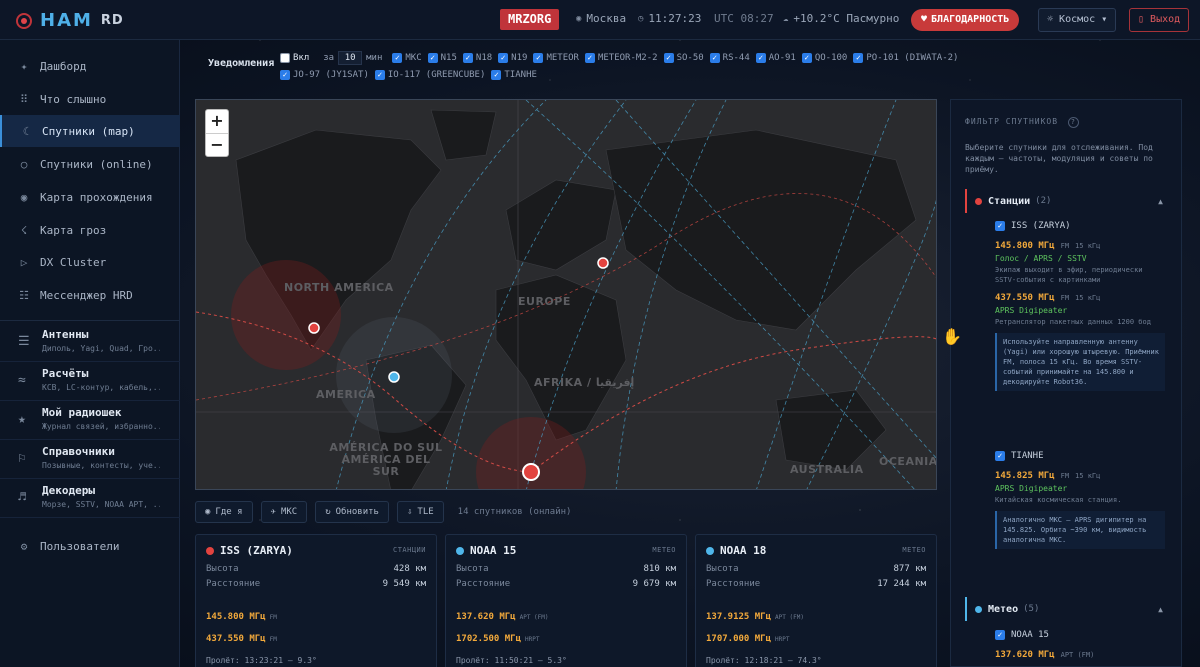 Image resolution: width=1200 pixels, height=667 pixels. Describe the element at coordinates (743, 550) in the screenshot. I see `card-sat-name: NOAA 18` at that location.